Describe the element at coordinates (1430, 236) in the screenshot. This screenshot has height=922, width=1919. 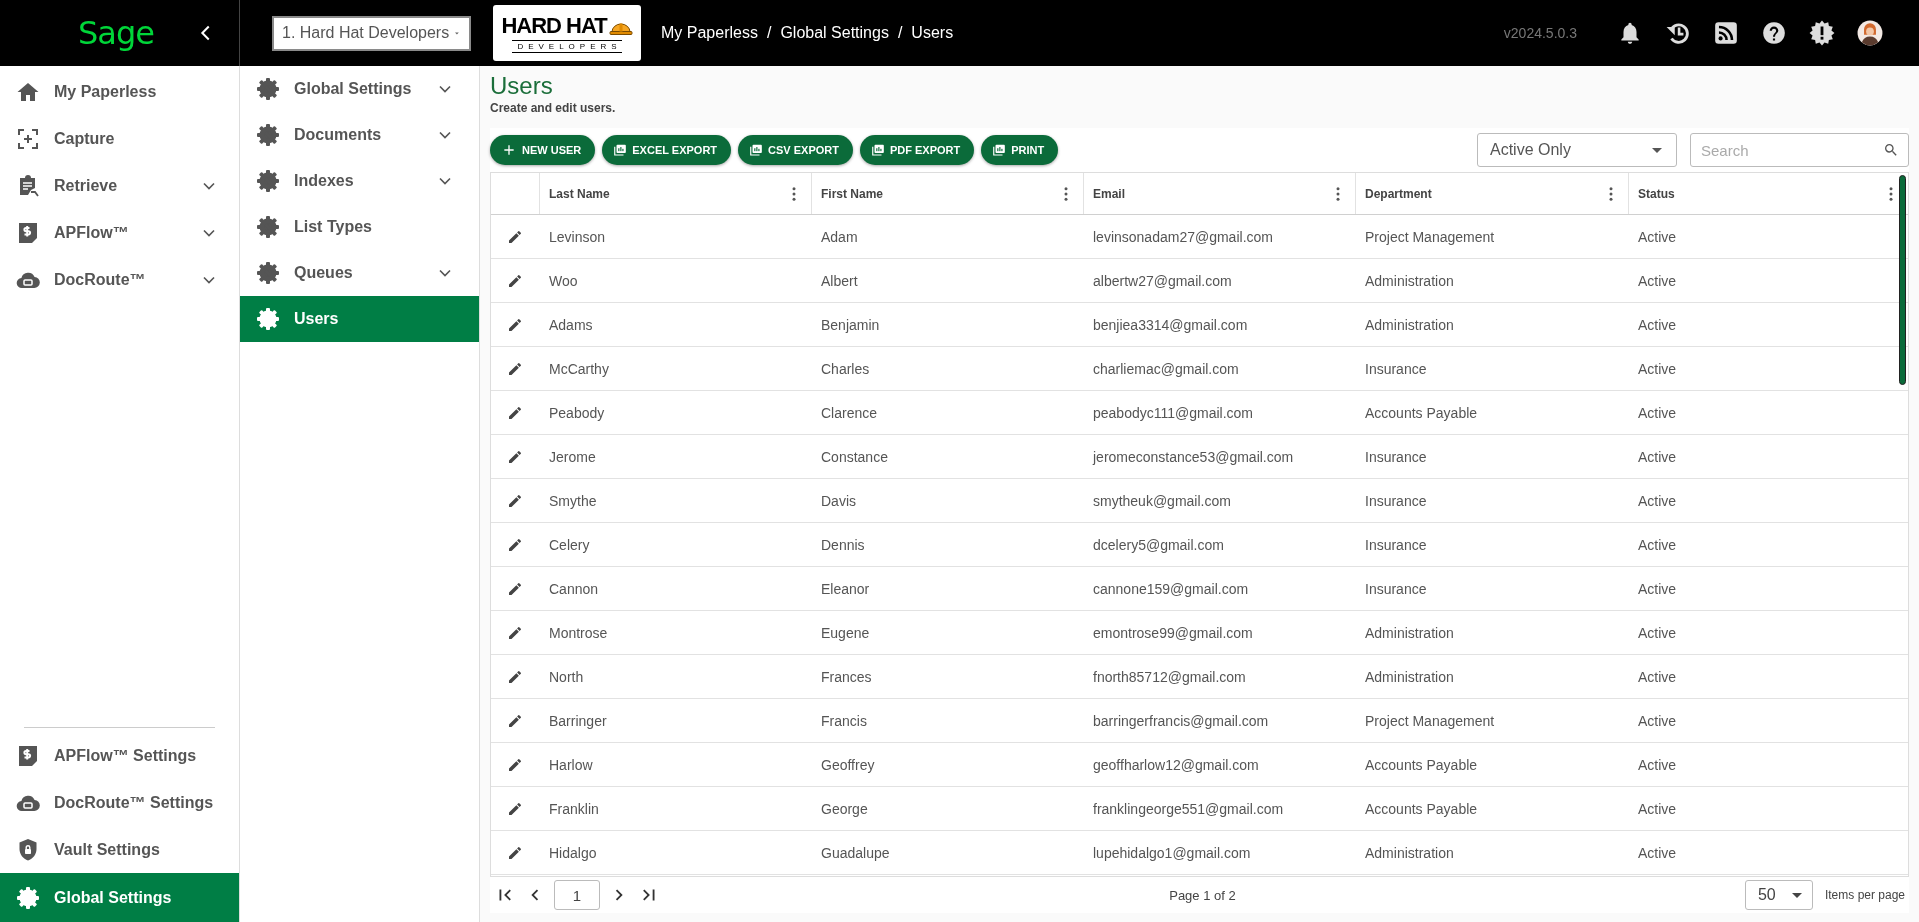
I see `table-cell-text: Project Management` at that location.